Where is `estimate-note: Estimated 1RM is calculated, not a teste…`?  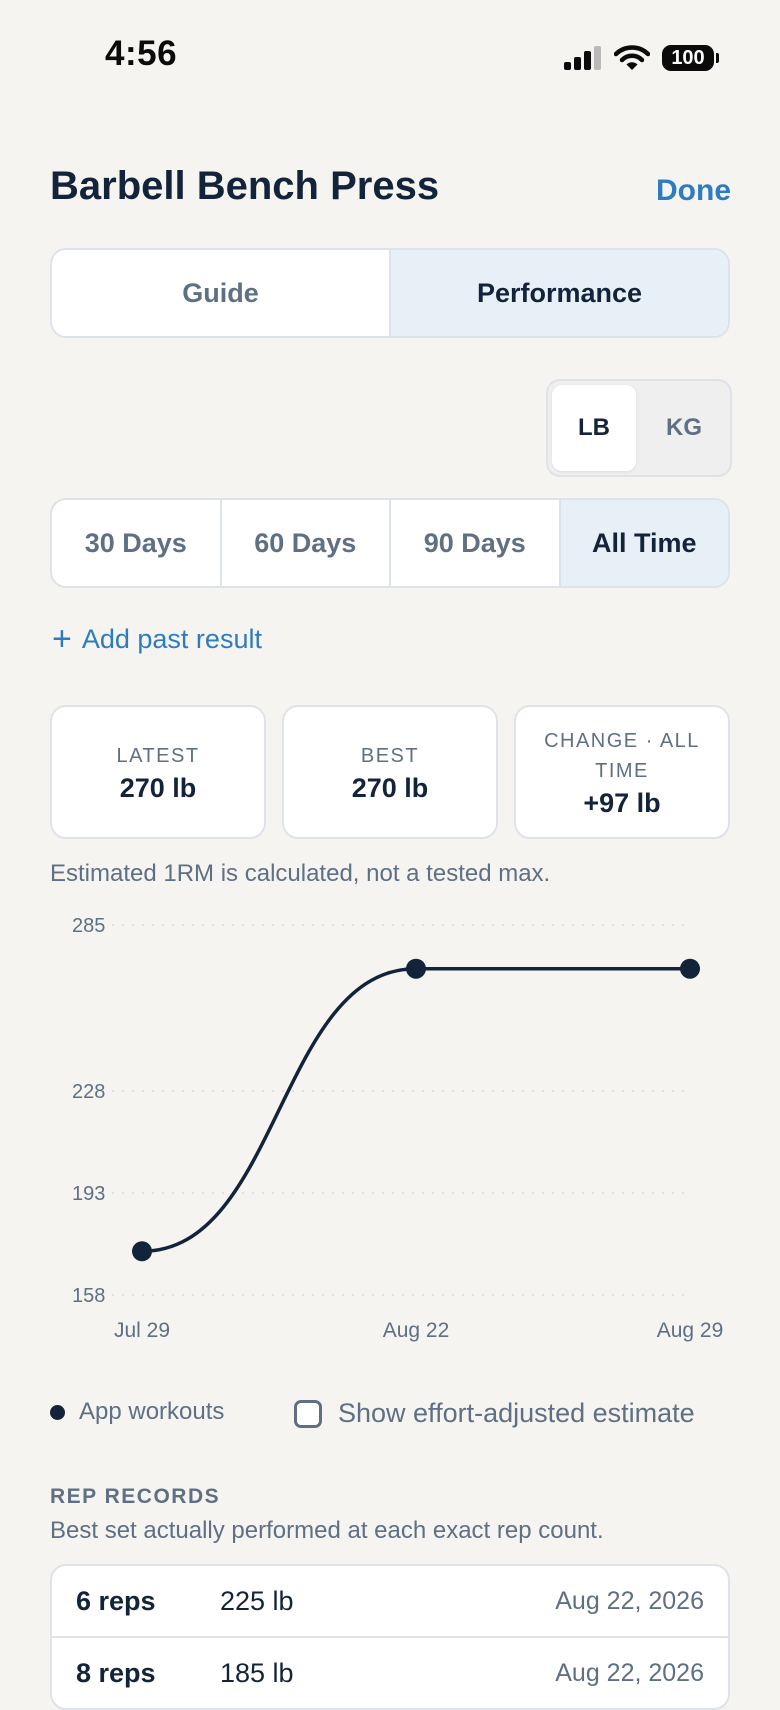 estimate-note: Estimated 1RM is calculated, not a teste… is located at coordinates (300, 873).